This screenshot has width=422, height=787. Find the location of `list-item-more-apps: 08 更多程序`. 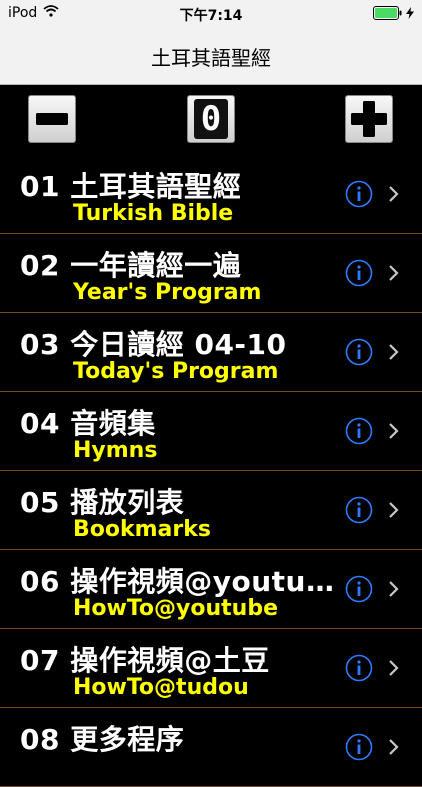

list-item-more-apps: 08 更多程序 is located at coordinates (211, 747).